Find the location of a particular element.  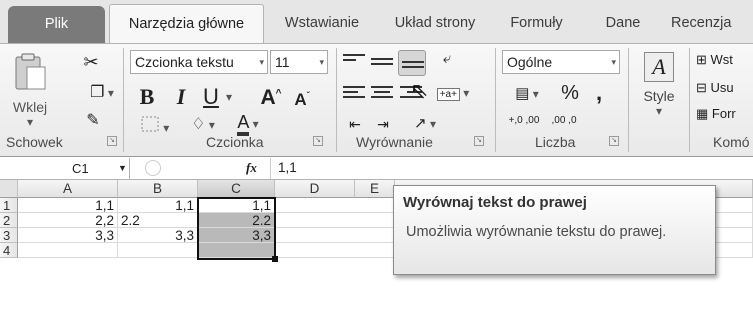

cell-c2: 2.2 is located at coordinates (236, 220).